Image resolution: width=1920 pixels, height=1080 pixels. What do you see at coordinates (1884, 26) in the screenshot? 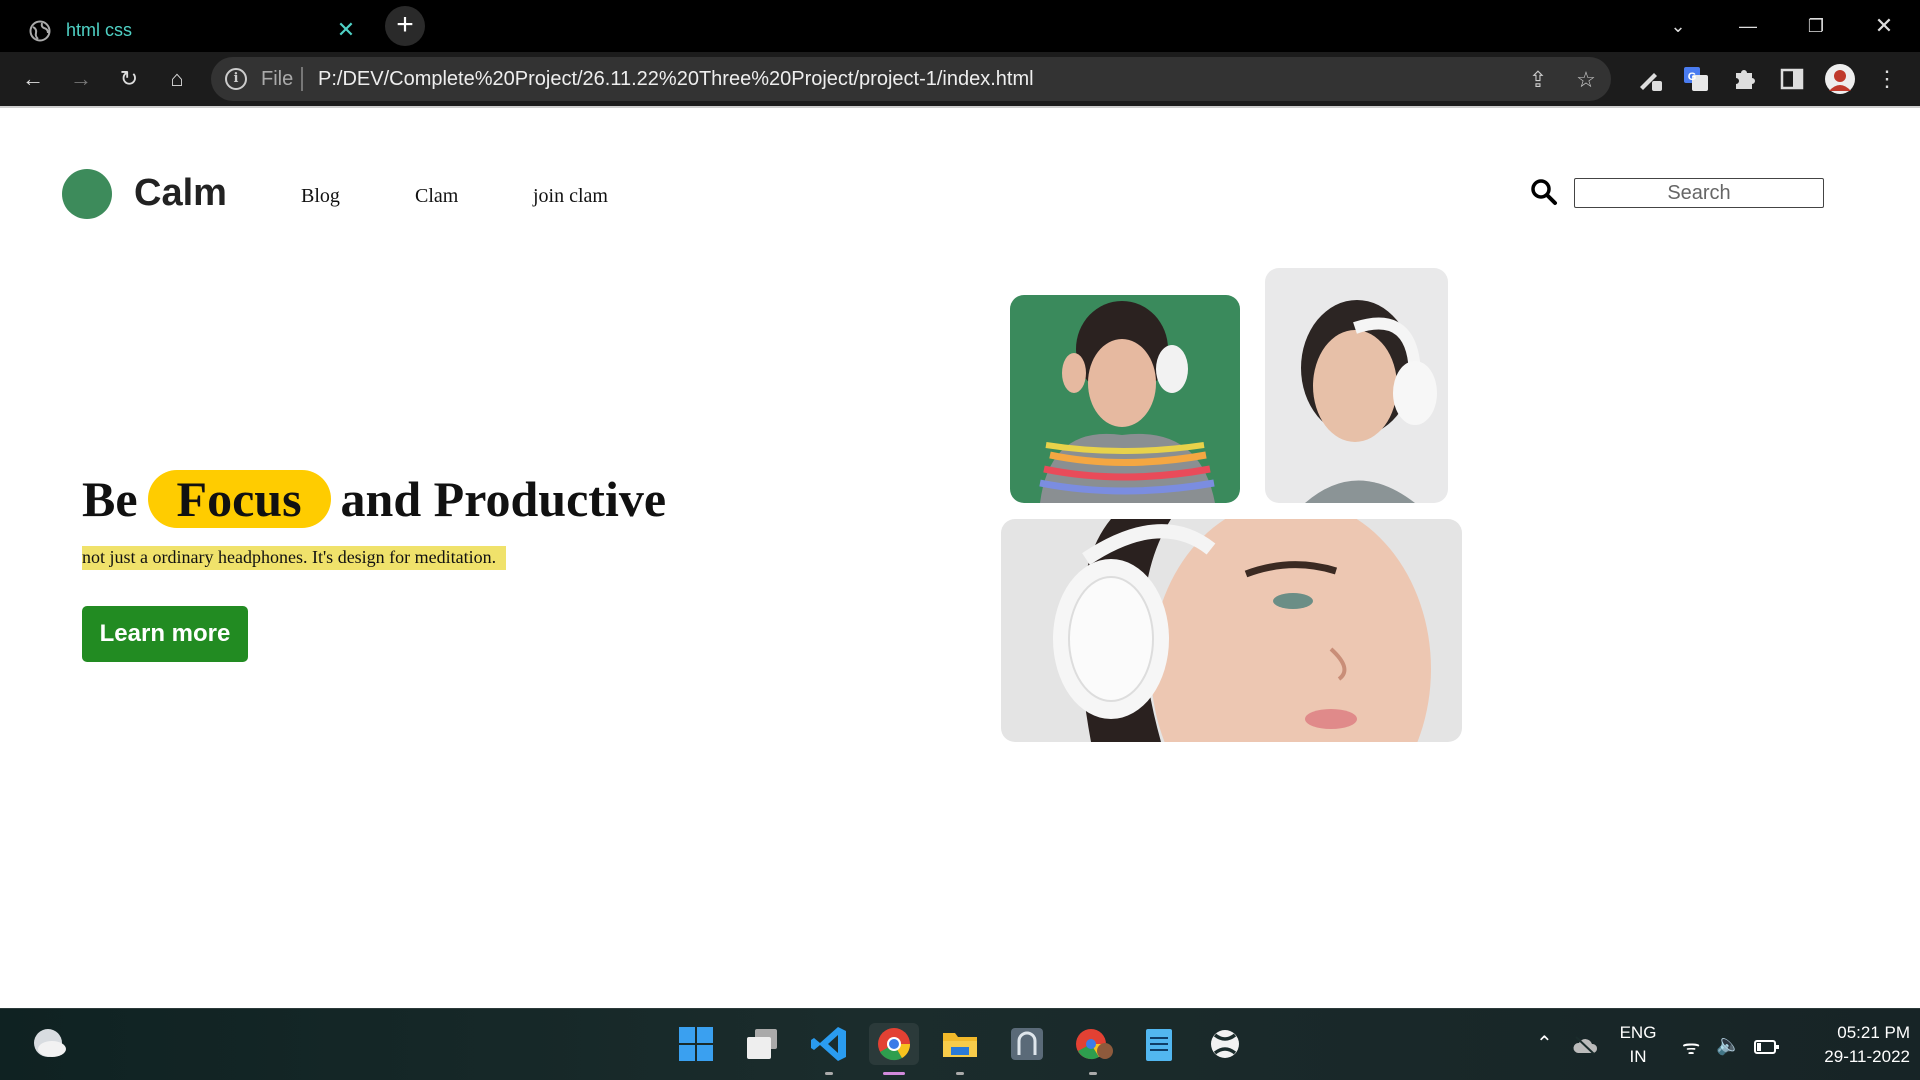
I see `close-window-button: ✕` at bounding box center [1884, 26].